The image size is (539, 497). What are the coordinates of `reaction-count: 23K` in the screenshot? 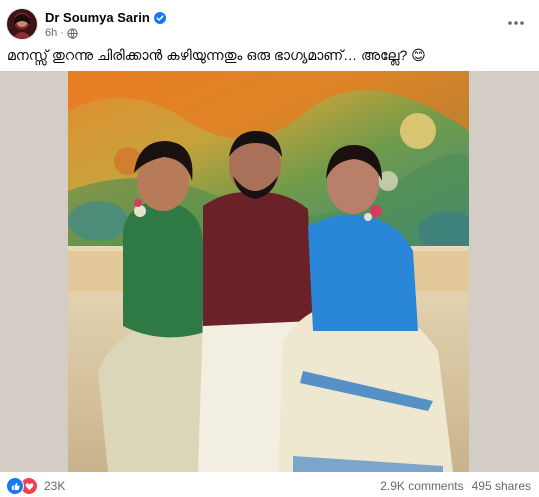 It's located at (54, 486).